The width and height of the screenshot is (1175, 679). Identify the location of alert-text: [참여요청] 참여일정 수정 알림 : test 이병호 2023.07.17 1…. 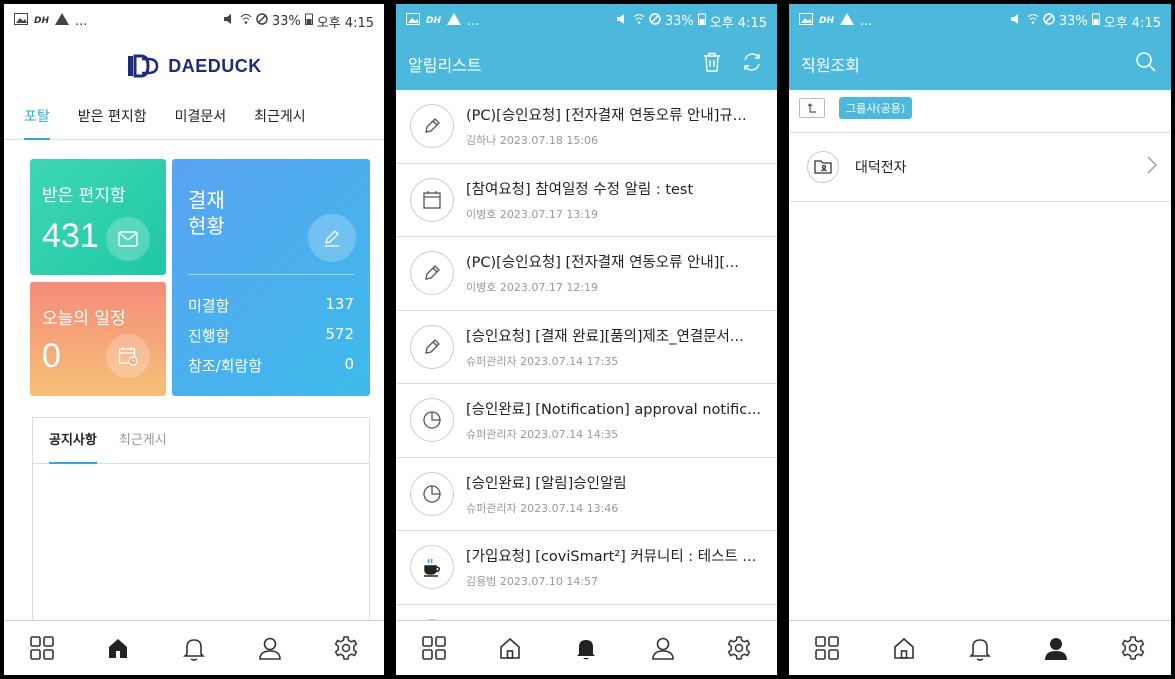
(616, 200).